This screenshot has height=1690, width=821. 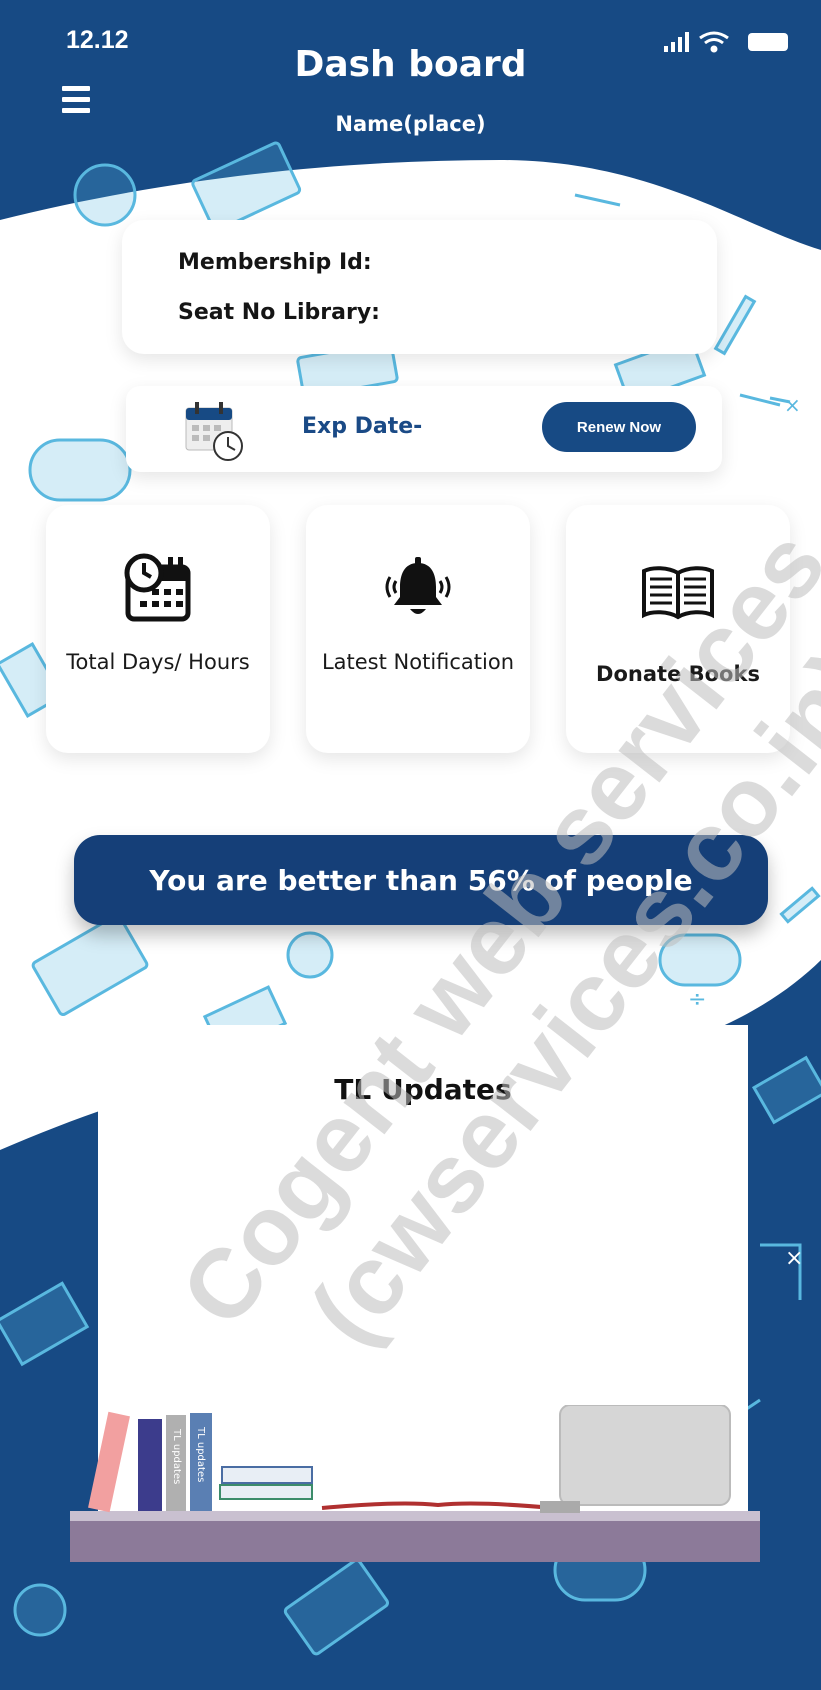 What do you see at coordinates (158, 662) in the screenshot?
I see `tile-label-total-days: Total Days/ Hours` at bounding box center [158, 662].